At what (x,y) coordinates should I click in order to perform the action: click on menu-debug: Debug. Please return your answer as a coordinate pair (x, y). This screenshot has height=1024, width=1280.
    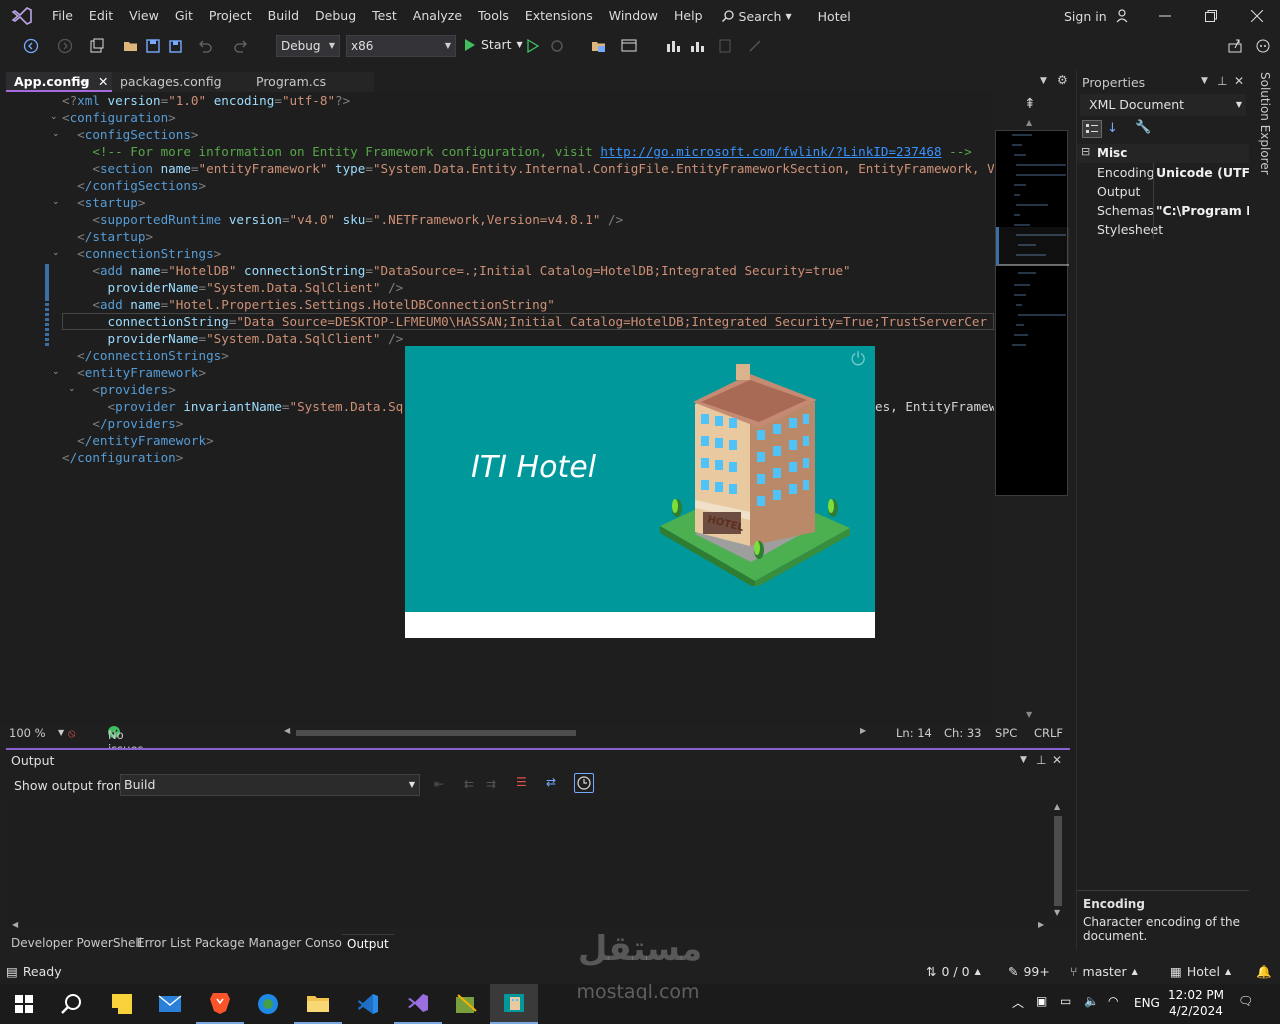
    Looking at the image, I should click on (335, 16).